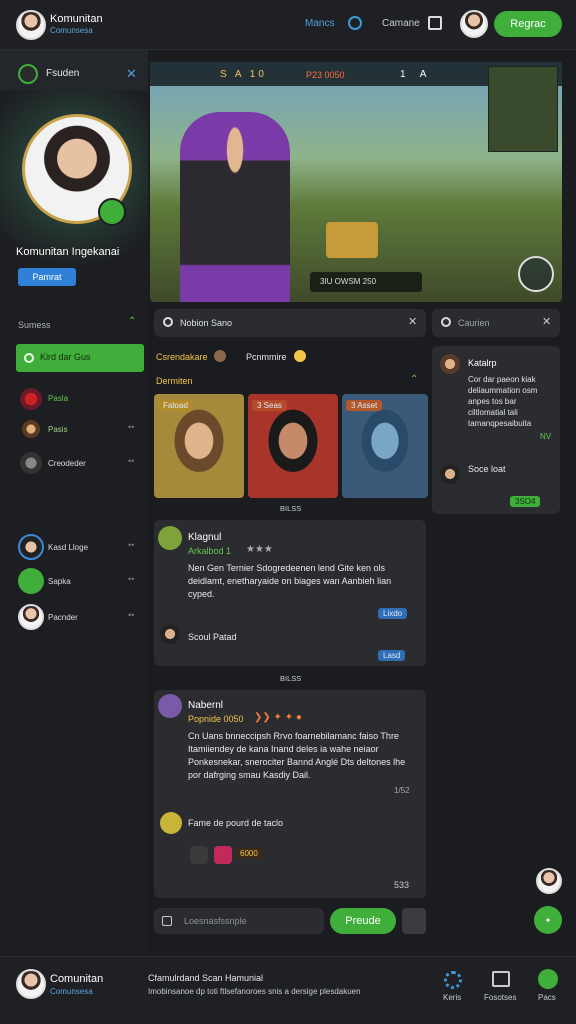 The image size is (576, 1024). What do you see at coordinates (269, 405) in the screenshot?
I see `thumb-badge: 3 Seas` at bounding box center [269, 405].